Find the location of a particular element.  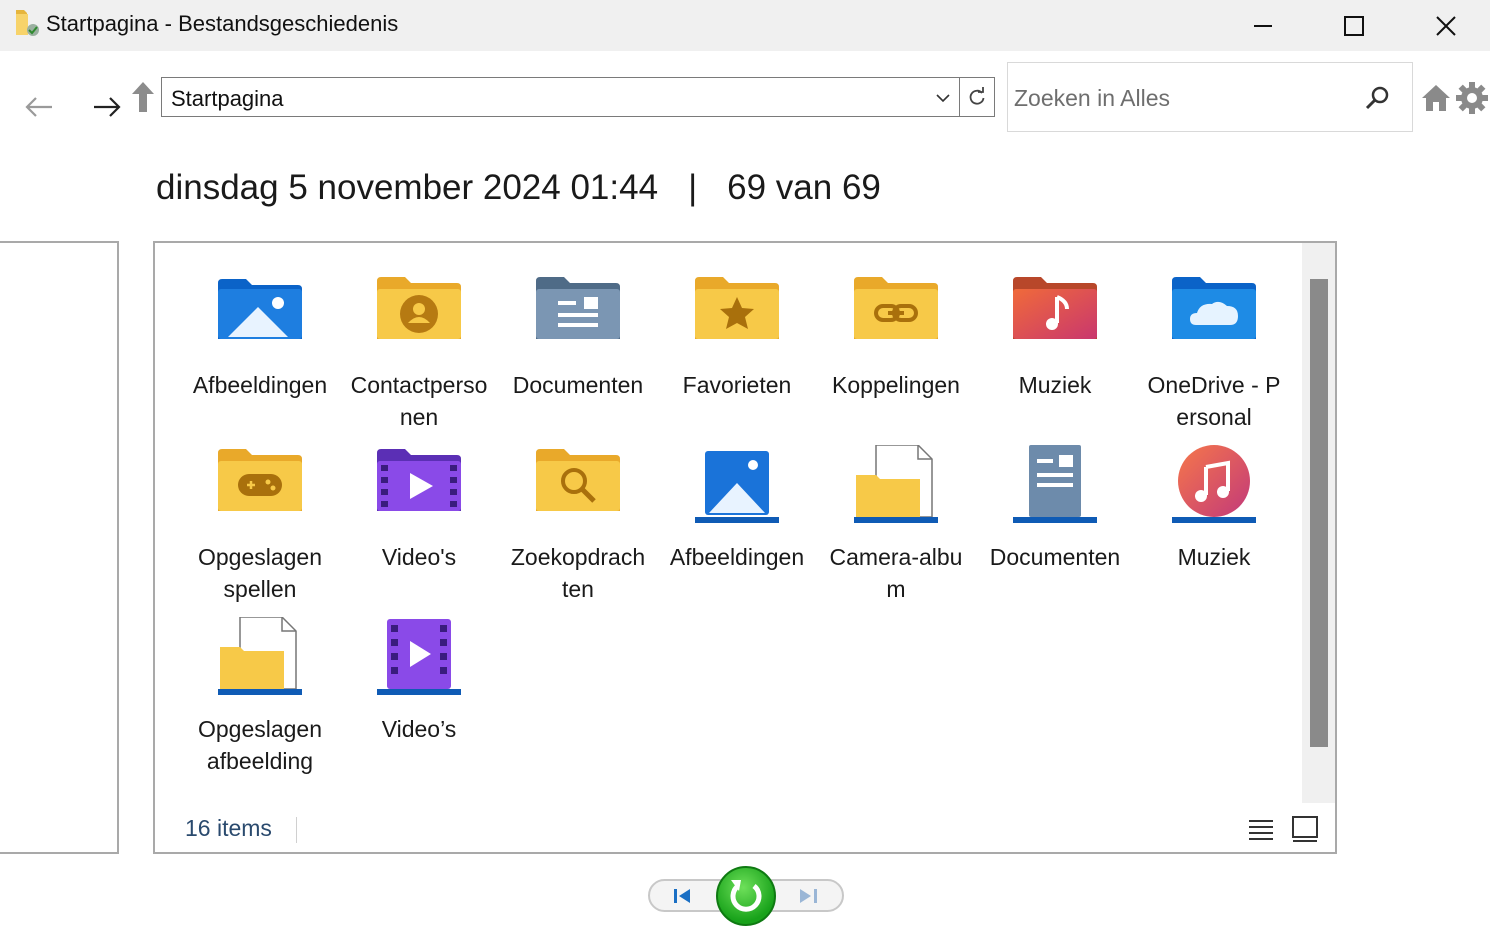

close-button is located at coordinates (1445, 25).